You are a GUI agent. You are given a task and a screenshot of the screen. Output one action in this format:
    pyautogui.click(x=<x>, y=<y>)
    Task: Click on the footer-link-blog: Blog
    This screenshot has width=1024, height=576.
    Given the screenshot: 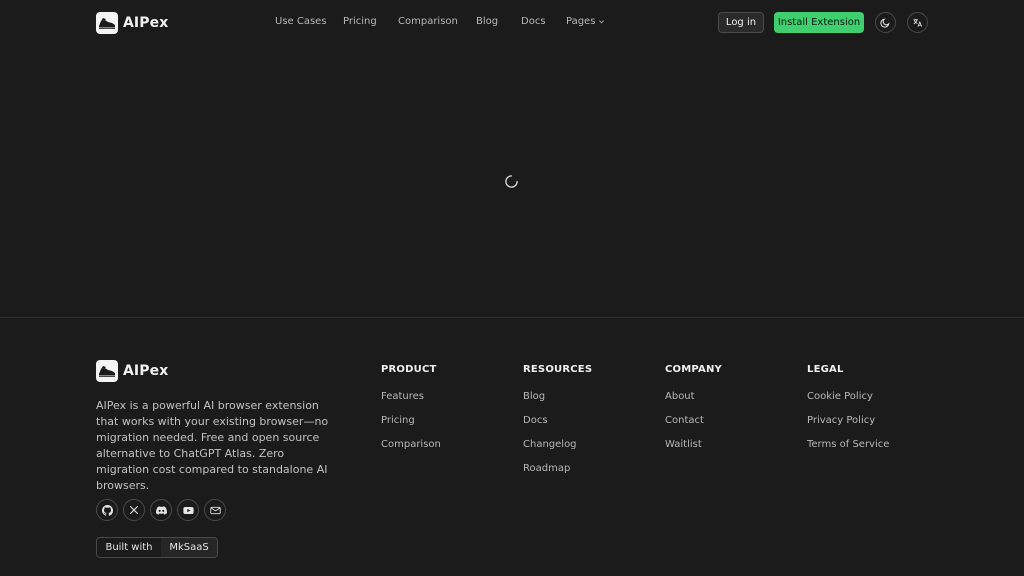 What is the action you would take?
    pyautogui.click(x=557, y=397)
    